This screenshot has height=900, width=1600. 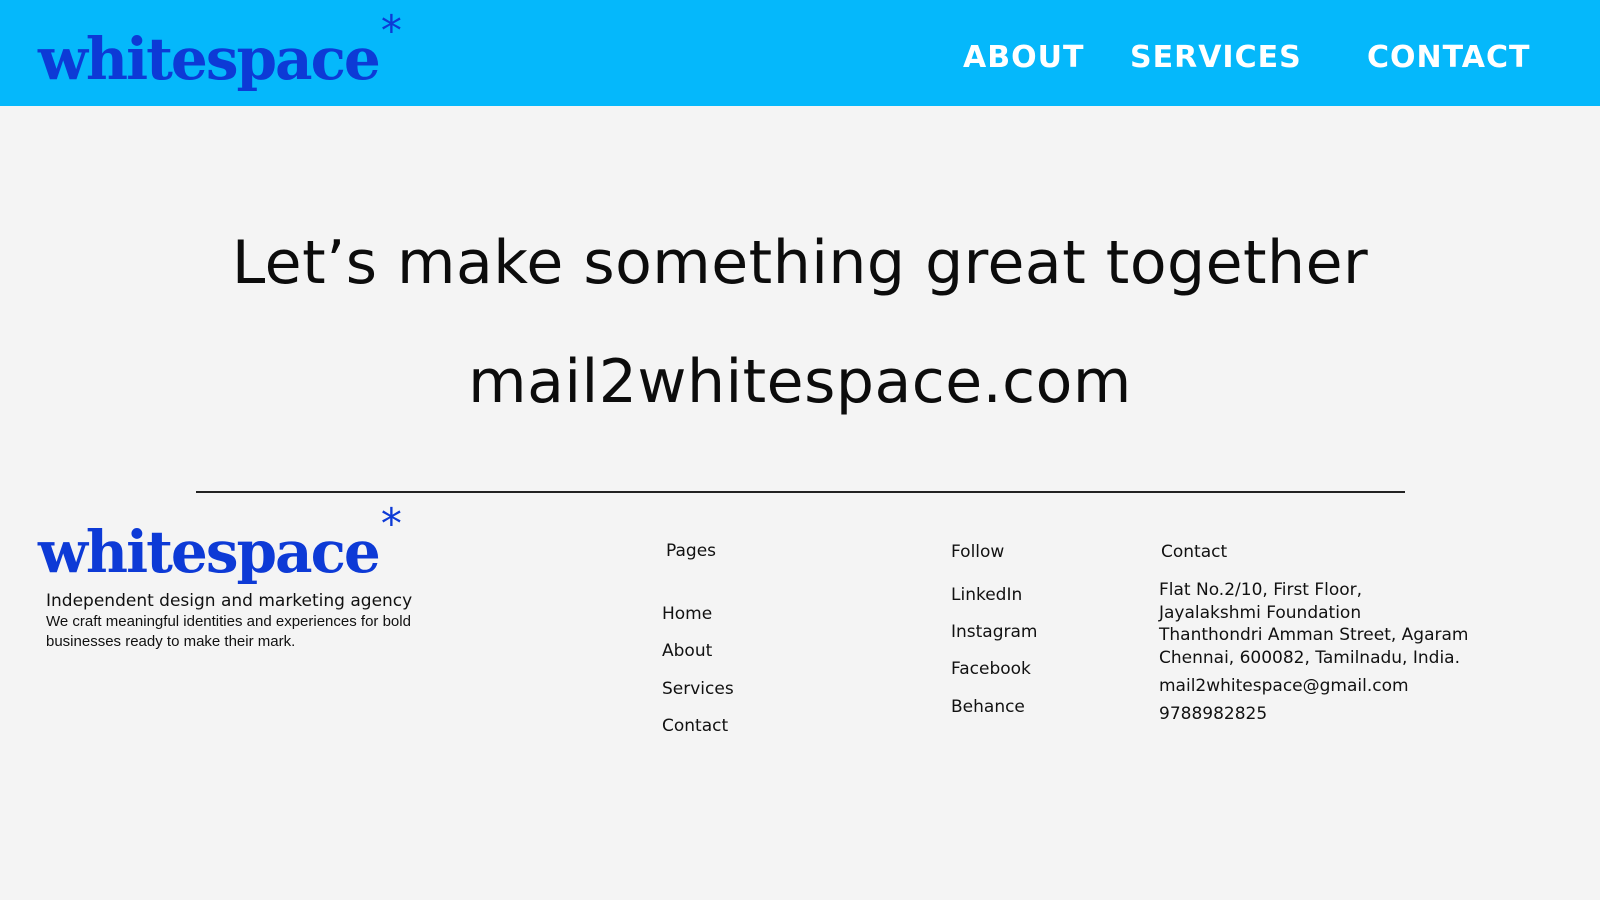 What do you see at coordinates (800, 382) in the screenshot?
I see `hero-email-link: mail2whitespace.com` at bounding box center [800, 382].